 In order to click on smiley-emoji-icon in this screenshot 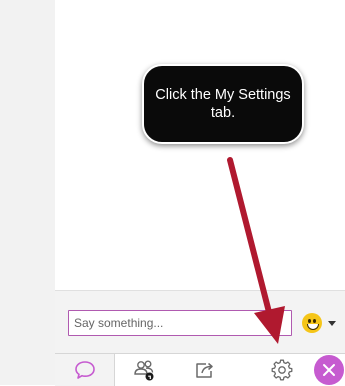, I will do `click(312, 323)`.